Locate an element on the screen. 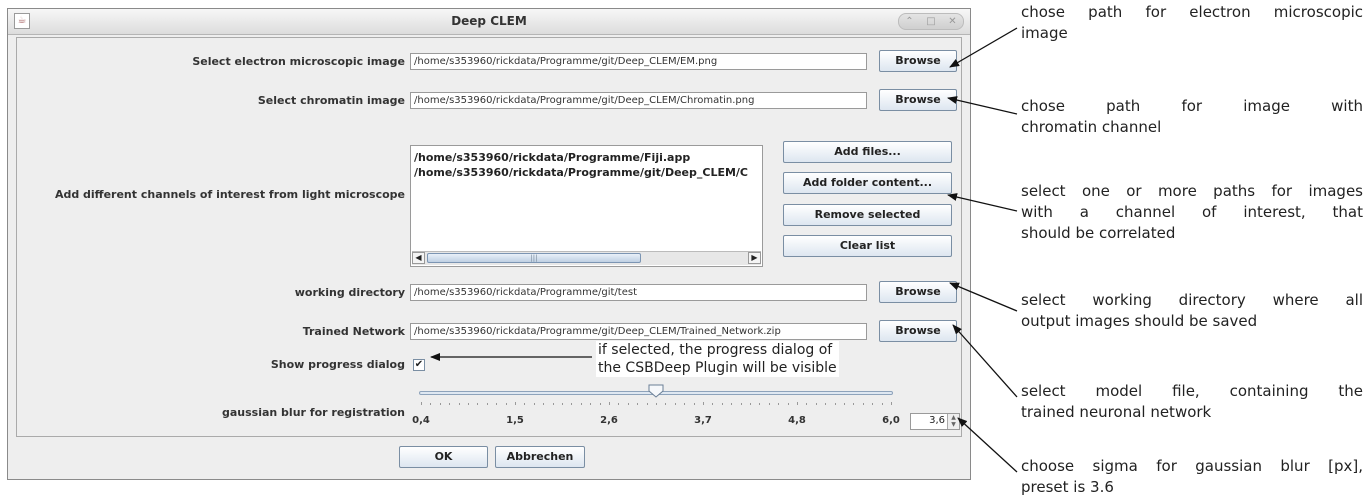 This screenshot has width=1368, height=499. arrow-em is located at coordinates (983, 47).